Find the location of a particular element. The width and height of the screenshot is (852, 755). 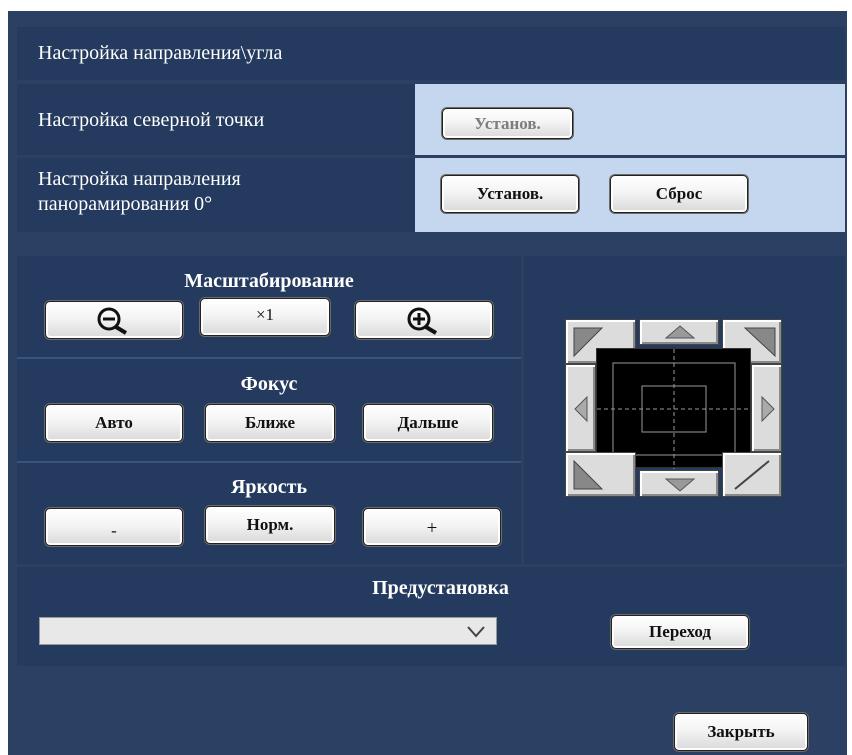

north-point-label: Настройка северной точки is located at coordinates (151, 120).